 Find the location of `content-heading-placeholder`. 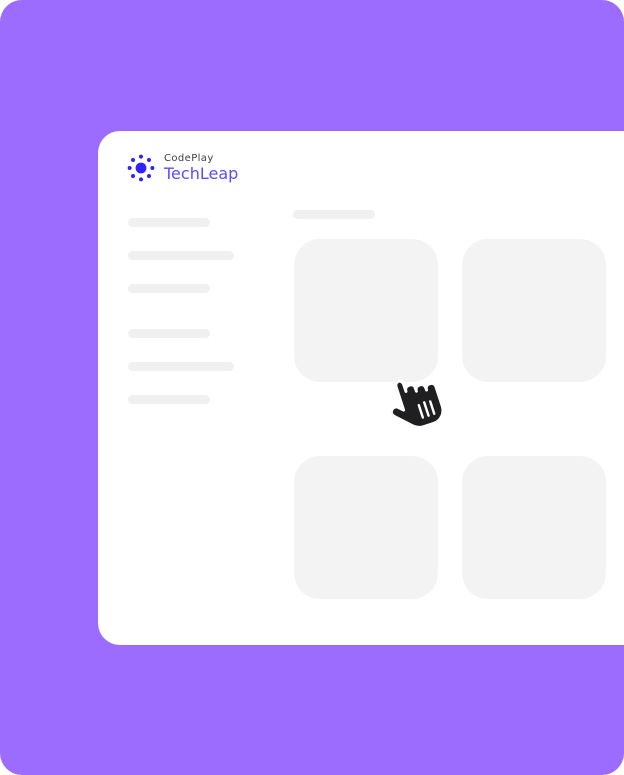

content-heading-placeholder is located at coordinates (334, 214).